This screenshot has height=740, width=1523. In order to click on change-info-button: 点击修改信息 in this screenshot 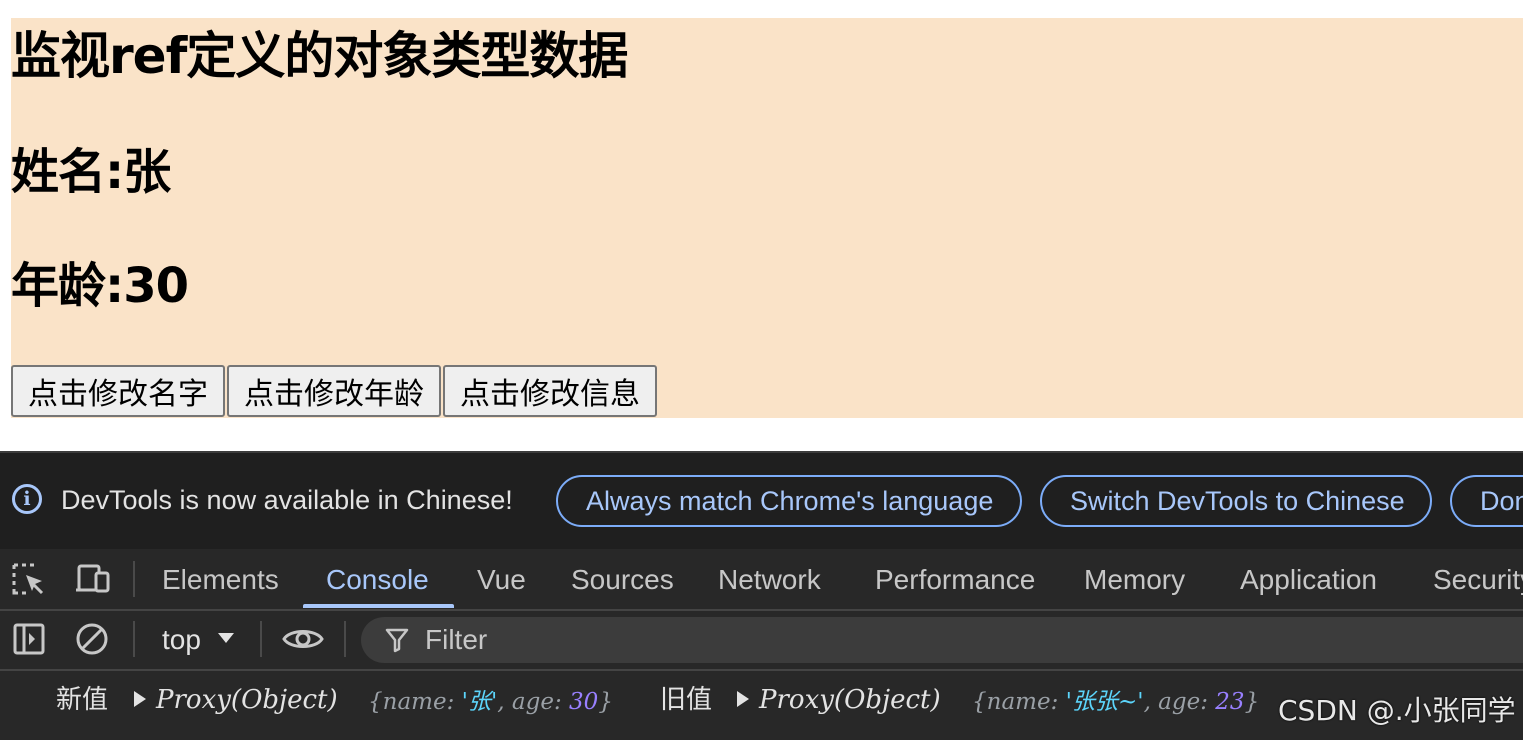, I will do `click(550, 391)`.